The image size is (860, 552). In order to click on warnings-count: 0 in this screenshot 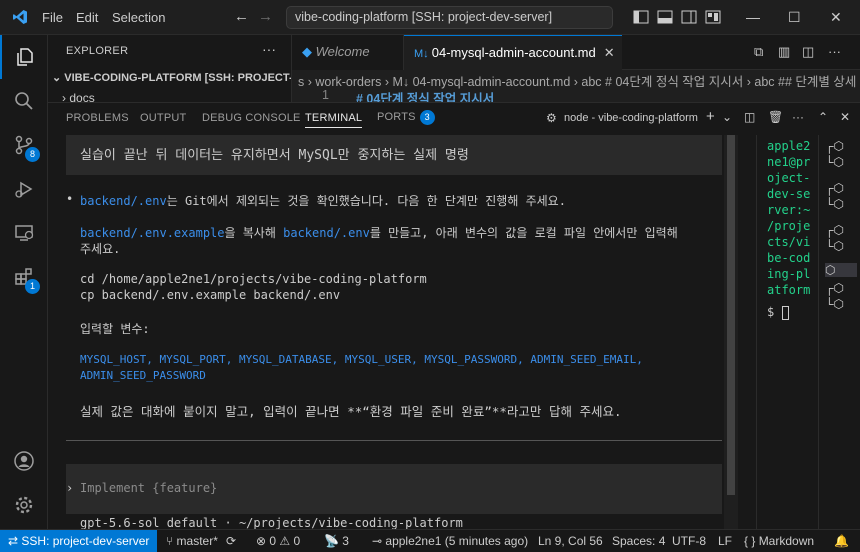, I will do `click(297, 541)`.